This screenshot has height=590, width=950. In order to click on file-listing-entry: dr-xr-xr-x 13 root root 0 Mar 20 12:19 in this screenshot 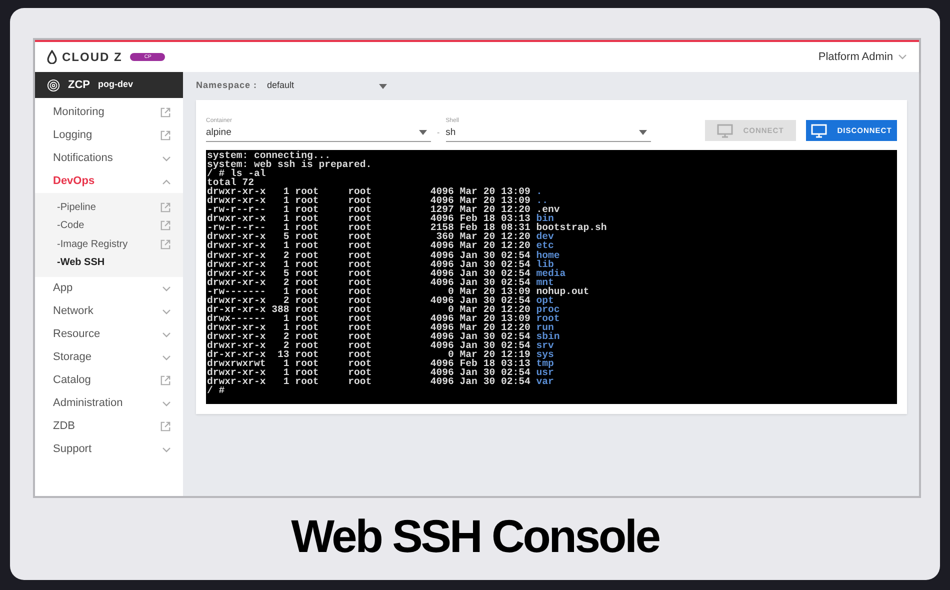, I will do `click(369, 355)`.